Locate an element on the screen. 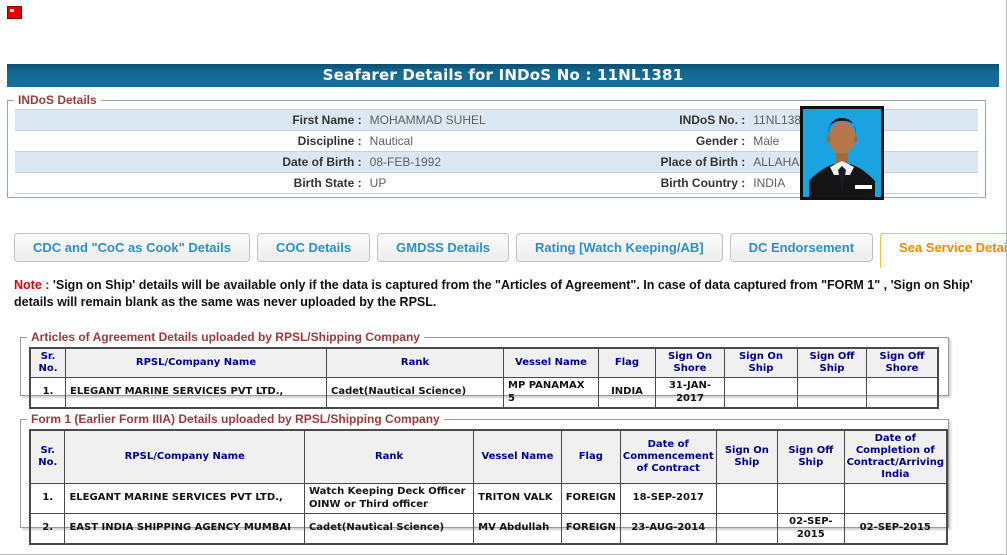 Image resolution: width=1007 pixels, height=555 pixels. field-label: Date of Birth : is located at coordinates (322, 162).